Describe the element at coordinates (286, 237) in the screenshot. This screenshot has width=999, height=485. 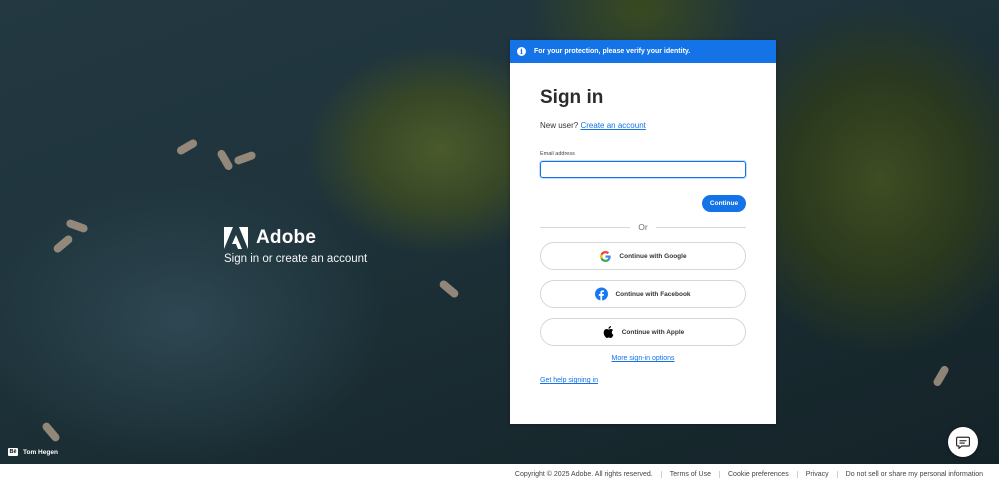
I see `brand-name: Adobe` at that location.